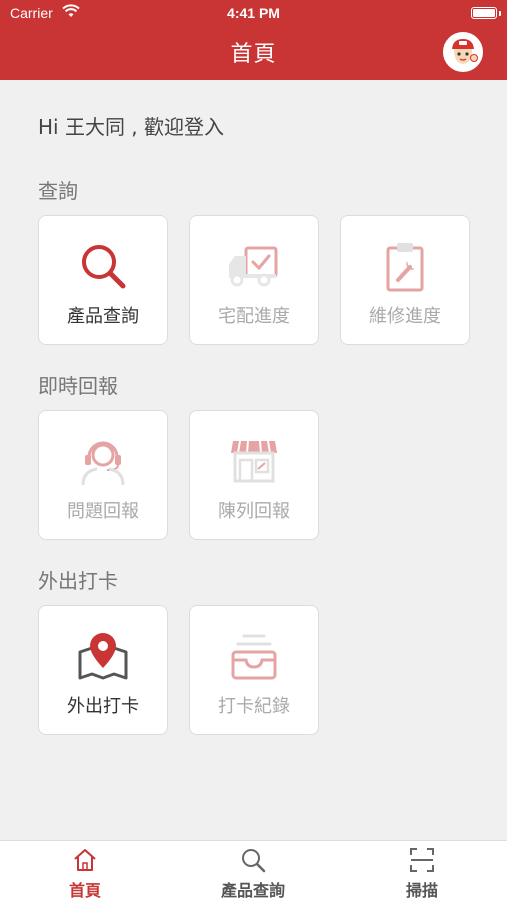 This screenshot has width=507, height=900. What do you see at coordinates (252, 890) in the screenshot?
I see `tab-label: 產品查詢` at bounding box center [252, 890].